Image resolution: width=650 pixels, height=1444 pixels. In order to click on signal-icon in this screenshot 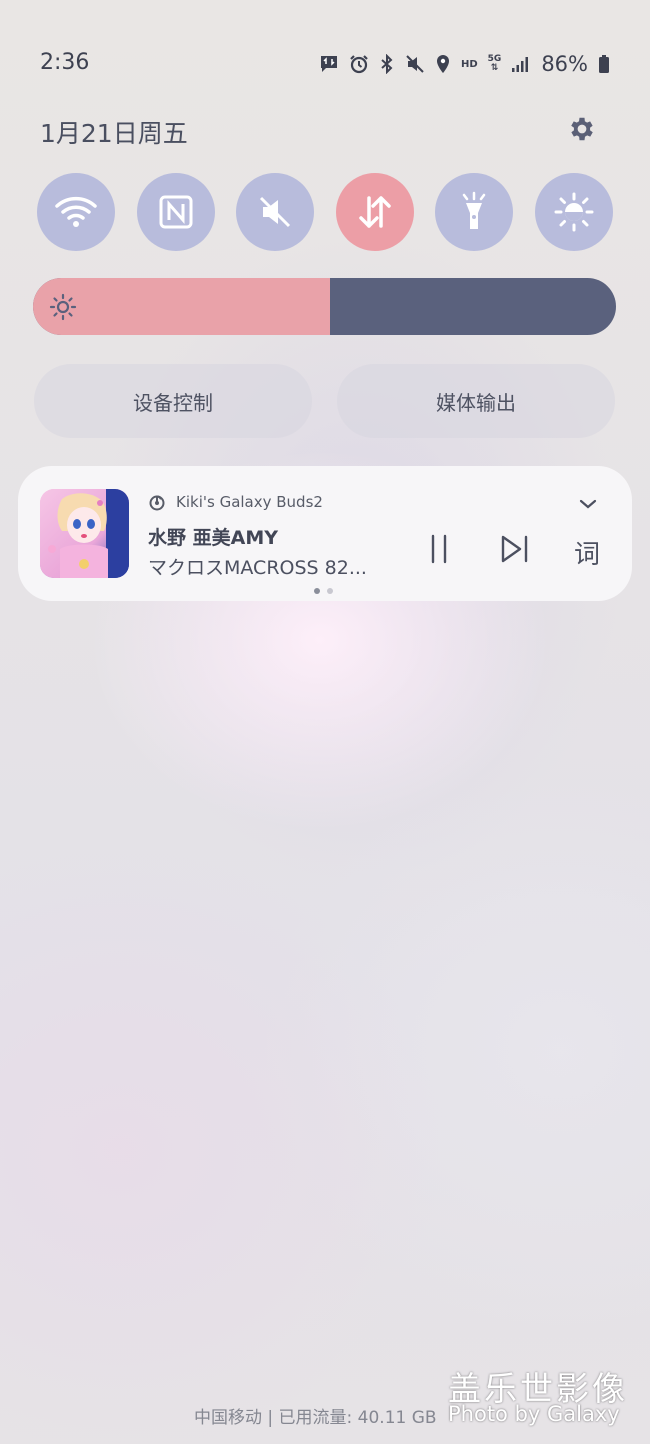, I will do `click(520, 64)`.